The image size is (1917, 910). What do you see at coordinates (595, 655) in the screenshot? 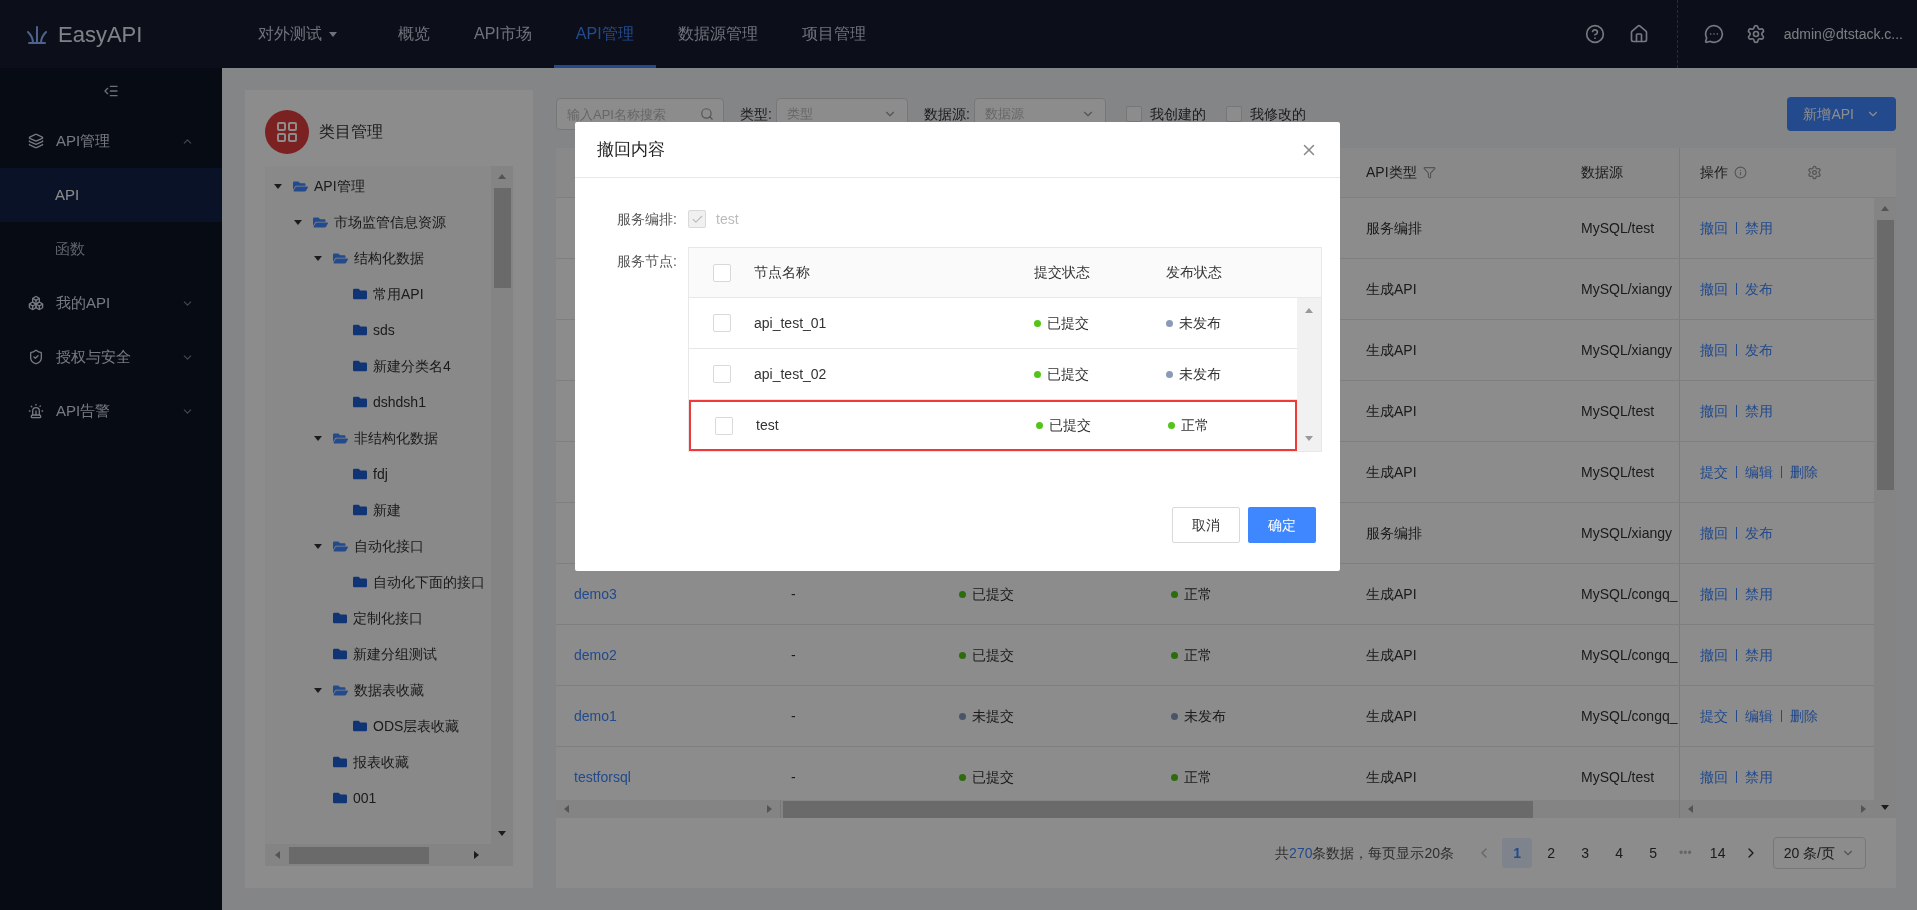
I see `api-name-link: demo2` at bounding box center [595, 655].